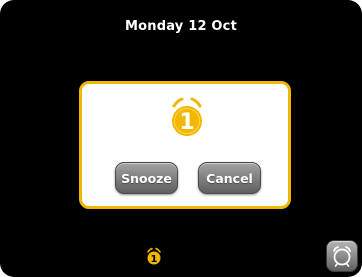  Describe the element at coordinates (186, 122) in the screenshot. I see `alarm-number: 1` at that location.